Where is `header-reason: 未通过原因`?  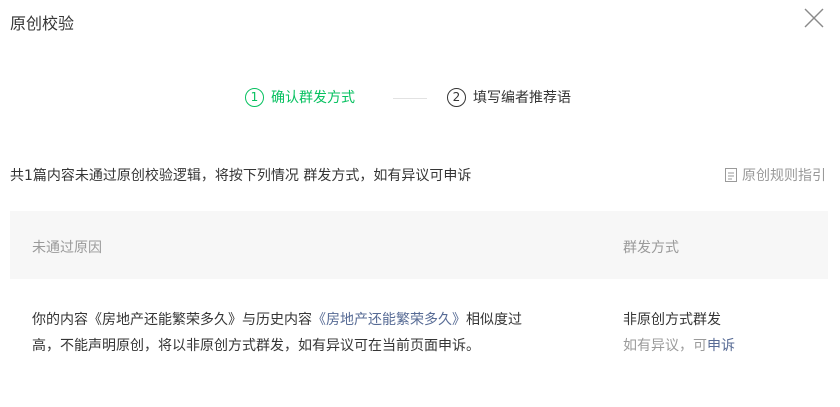 header-reason: 未通过原因 is located at coordinates (67, 248).